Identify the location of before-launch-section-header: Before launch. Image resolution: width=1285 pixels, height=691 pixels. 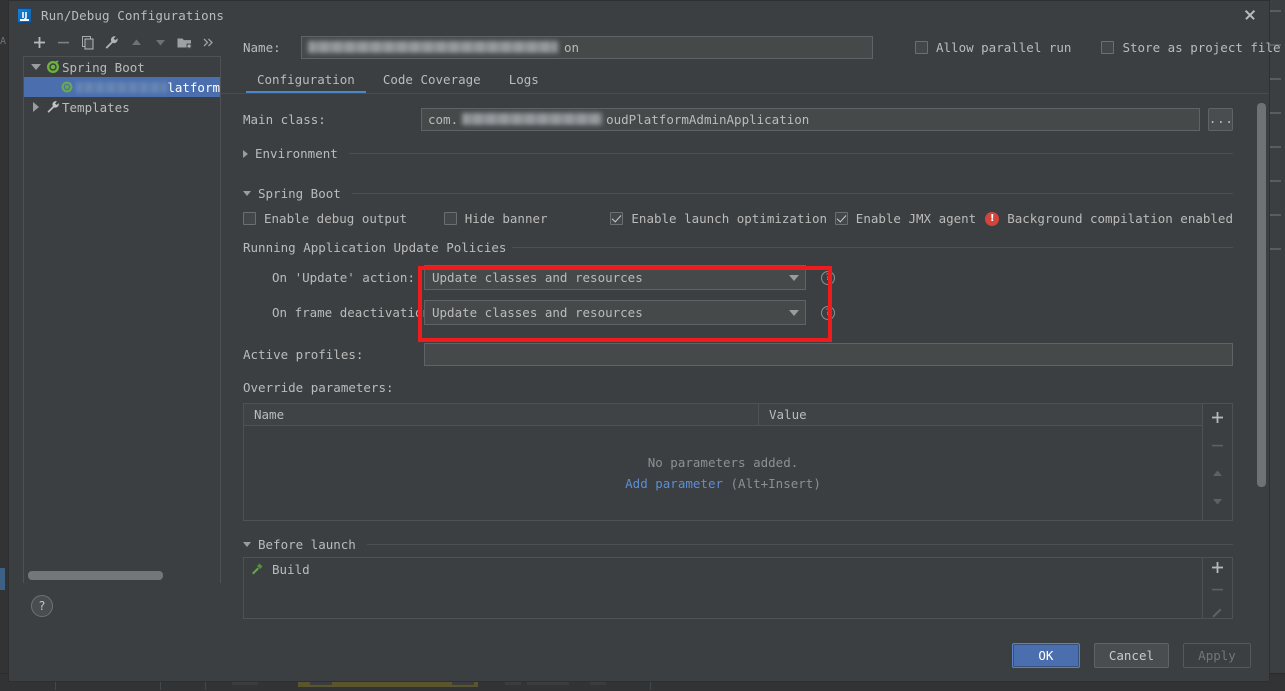
(738, 544).